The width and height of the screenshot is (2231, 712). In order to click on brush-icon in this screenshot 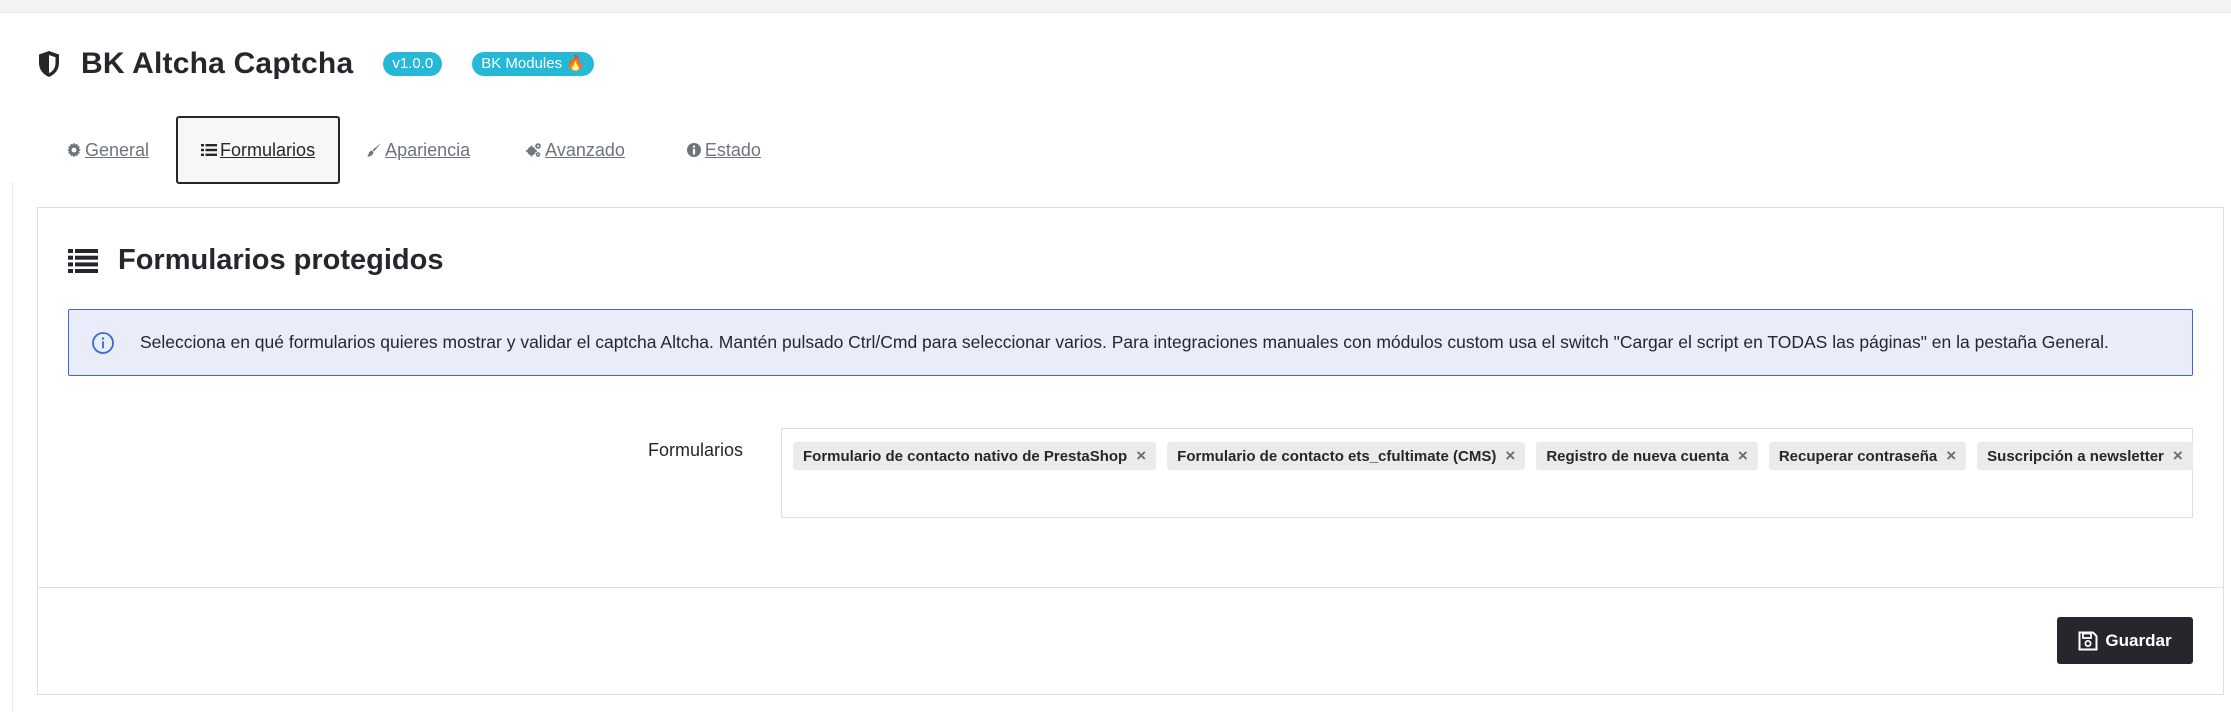, I will do `click(374, 150)`.